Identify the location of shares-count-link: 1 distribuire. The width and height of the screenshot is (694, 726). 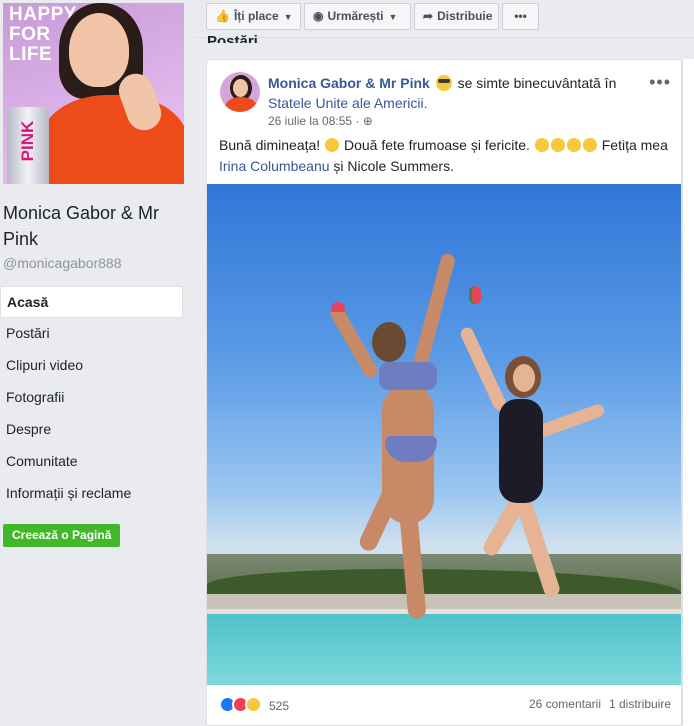
(640, 704).